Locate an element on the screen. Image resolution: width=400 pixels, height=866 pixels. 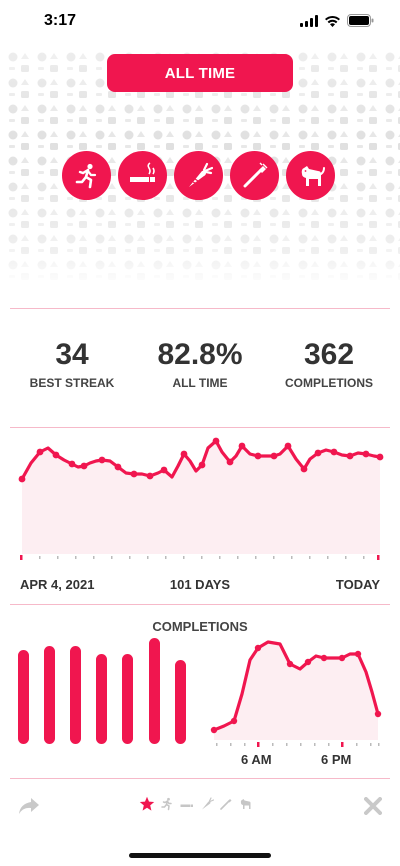
habit-vegetables-button is located at coordinates (198, 175).